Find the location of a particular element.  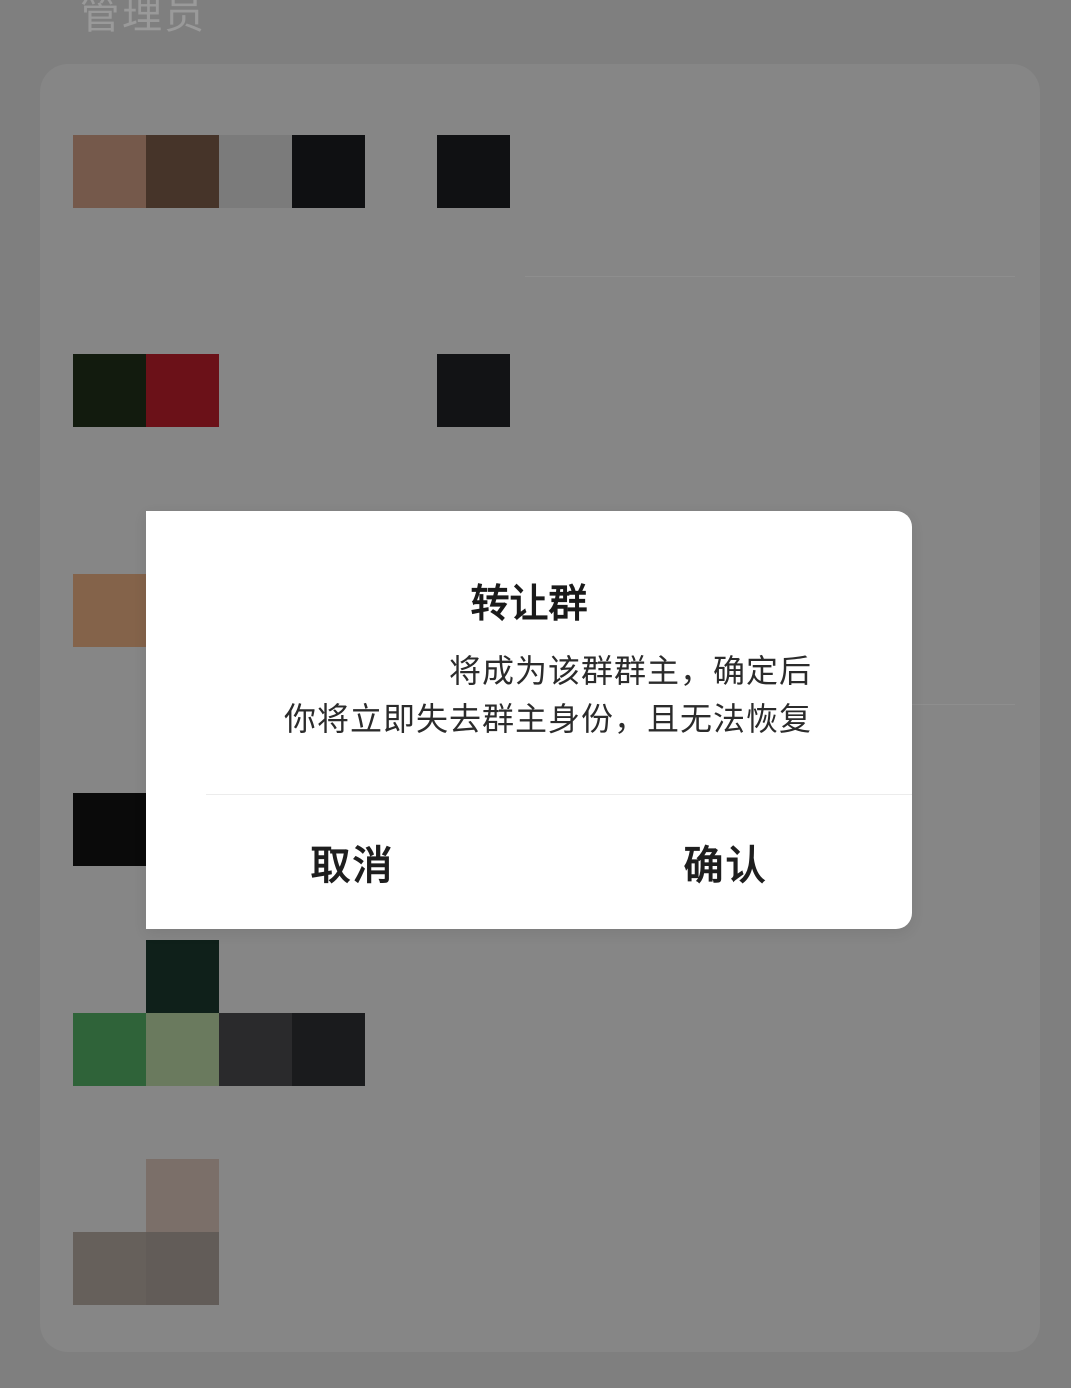

dialog-message-line-2: 你将立即失去群主身份，且无法恢复 is located at coordinates (547, 719).